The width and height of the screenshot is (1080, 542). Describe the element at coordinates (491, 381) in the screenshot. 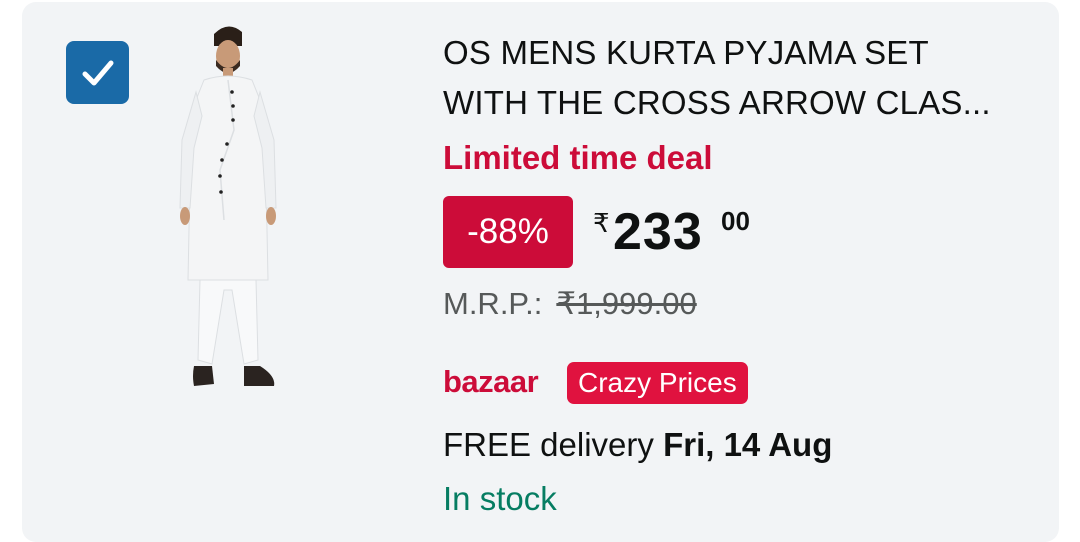

I see `bazaar-logo: bazaar` at that location.